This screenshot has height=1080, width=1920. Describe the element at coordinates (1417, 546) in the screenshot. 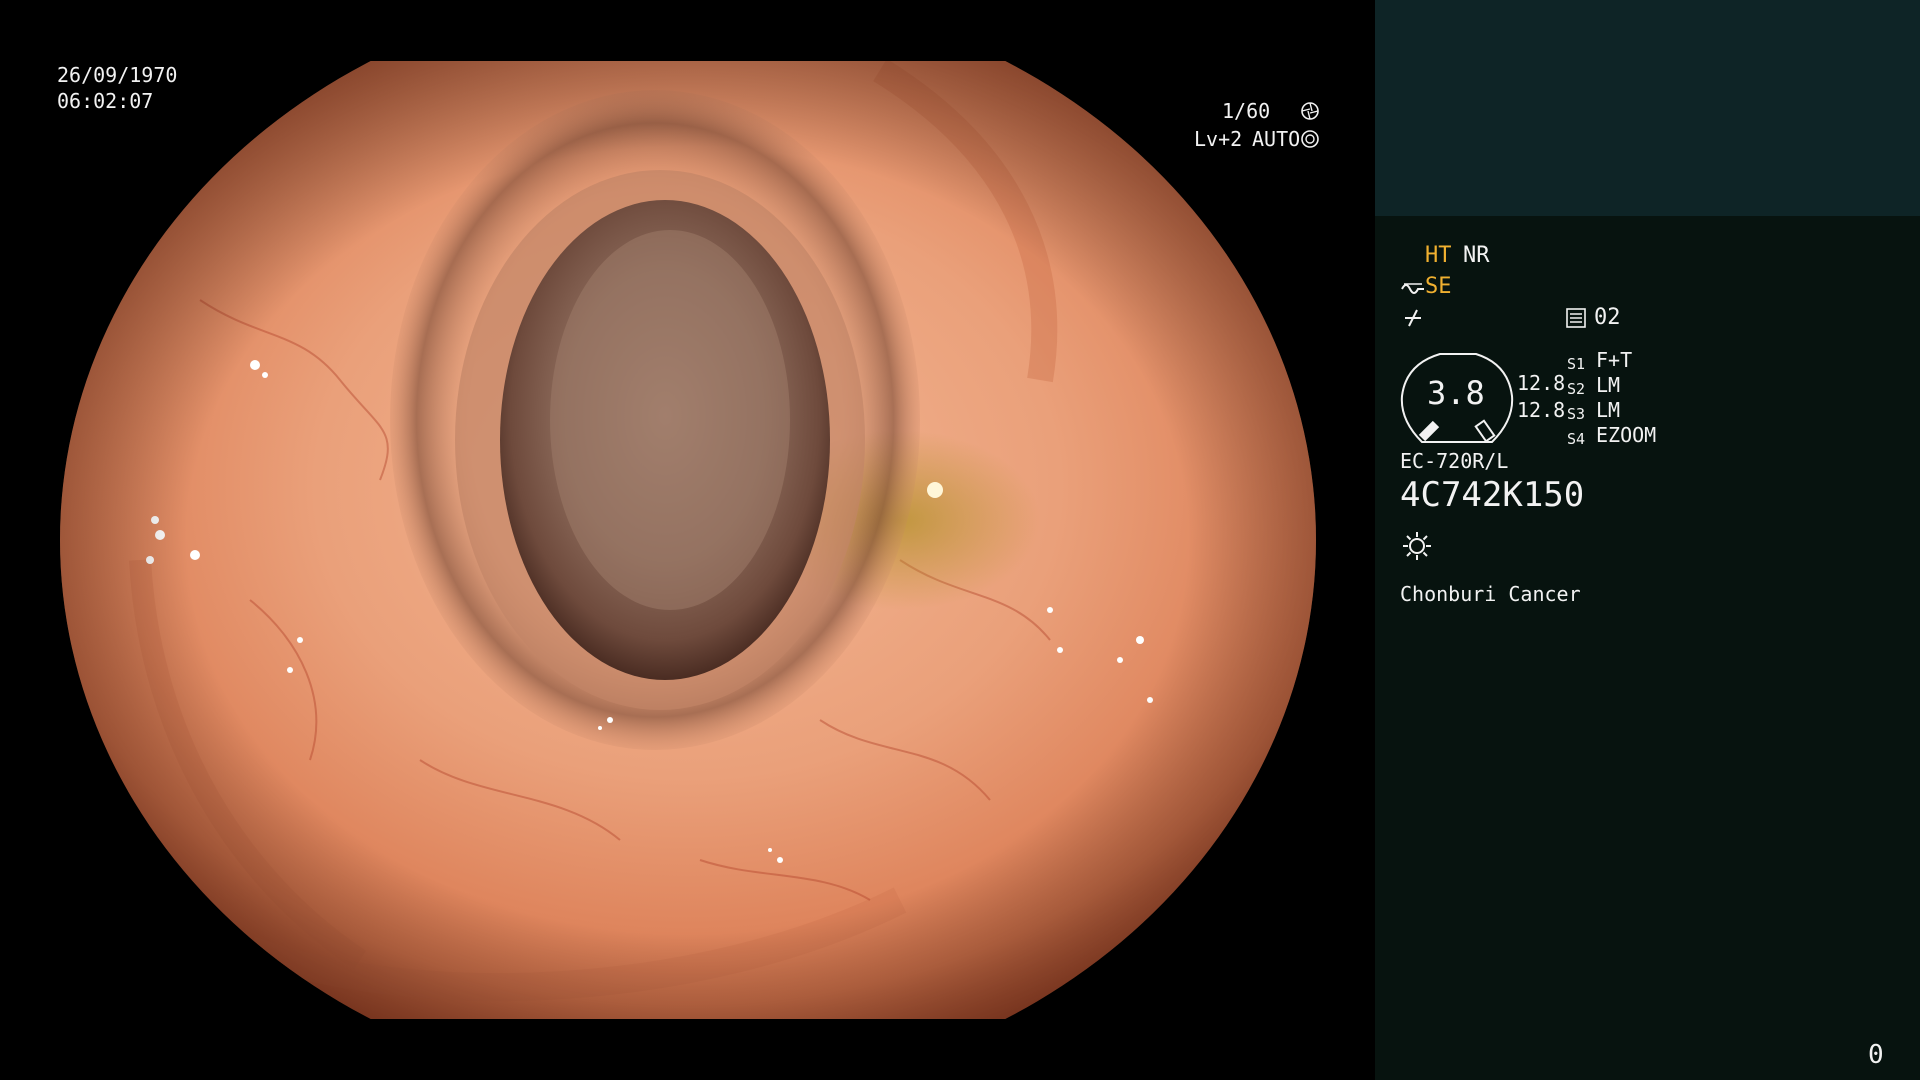

I see `light-icon` at that location.